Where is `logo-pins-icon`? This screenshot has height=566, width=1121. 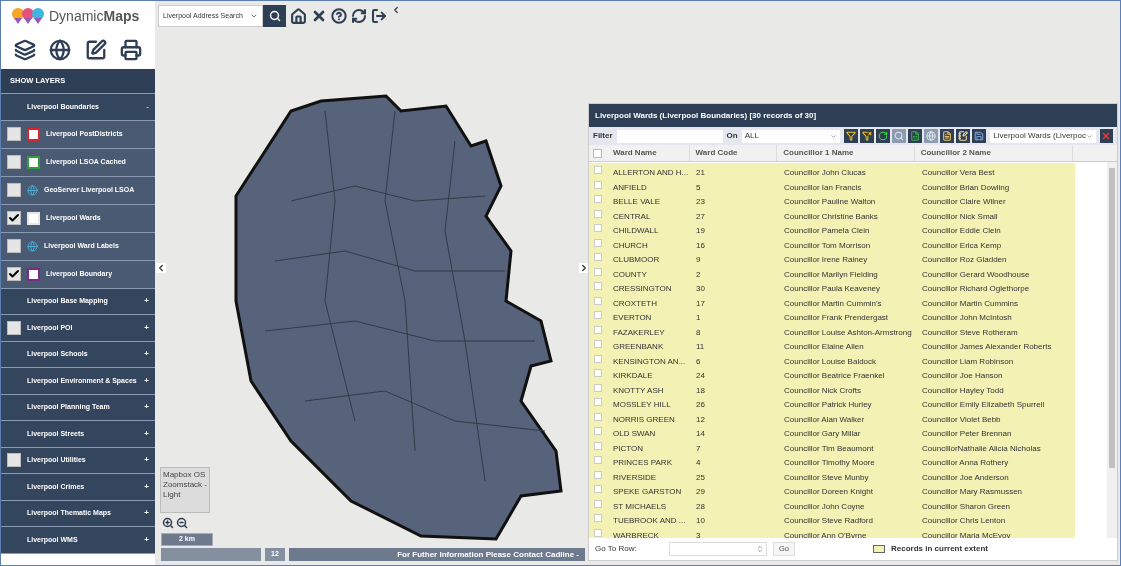
logo-pins-icon is located at coordinates (28, 16).